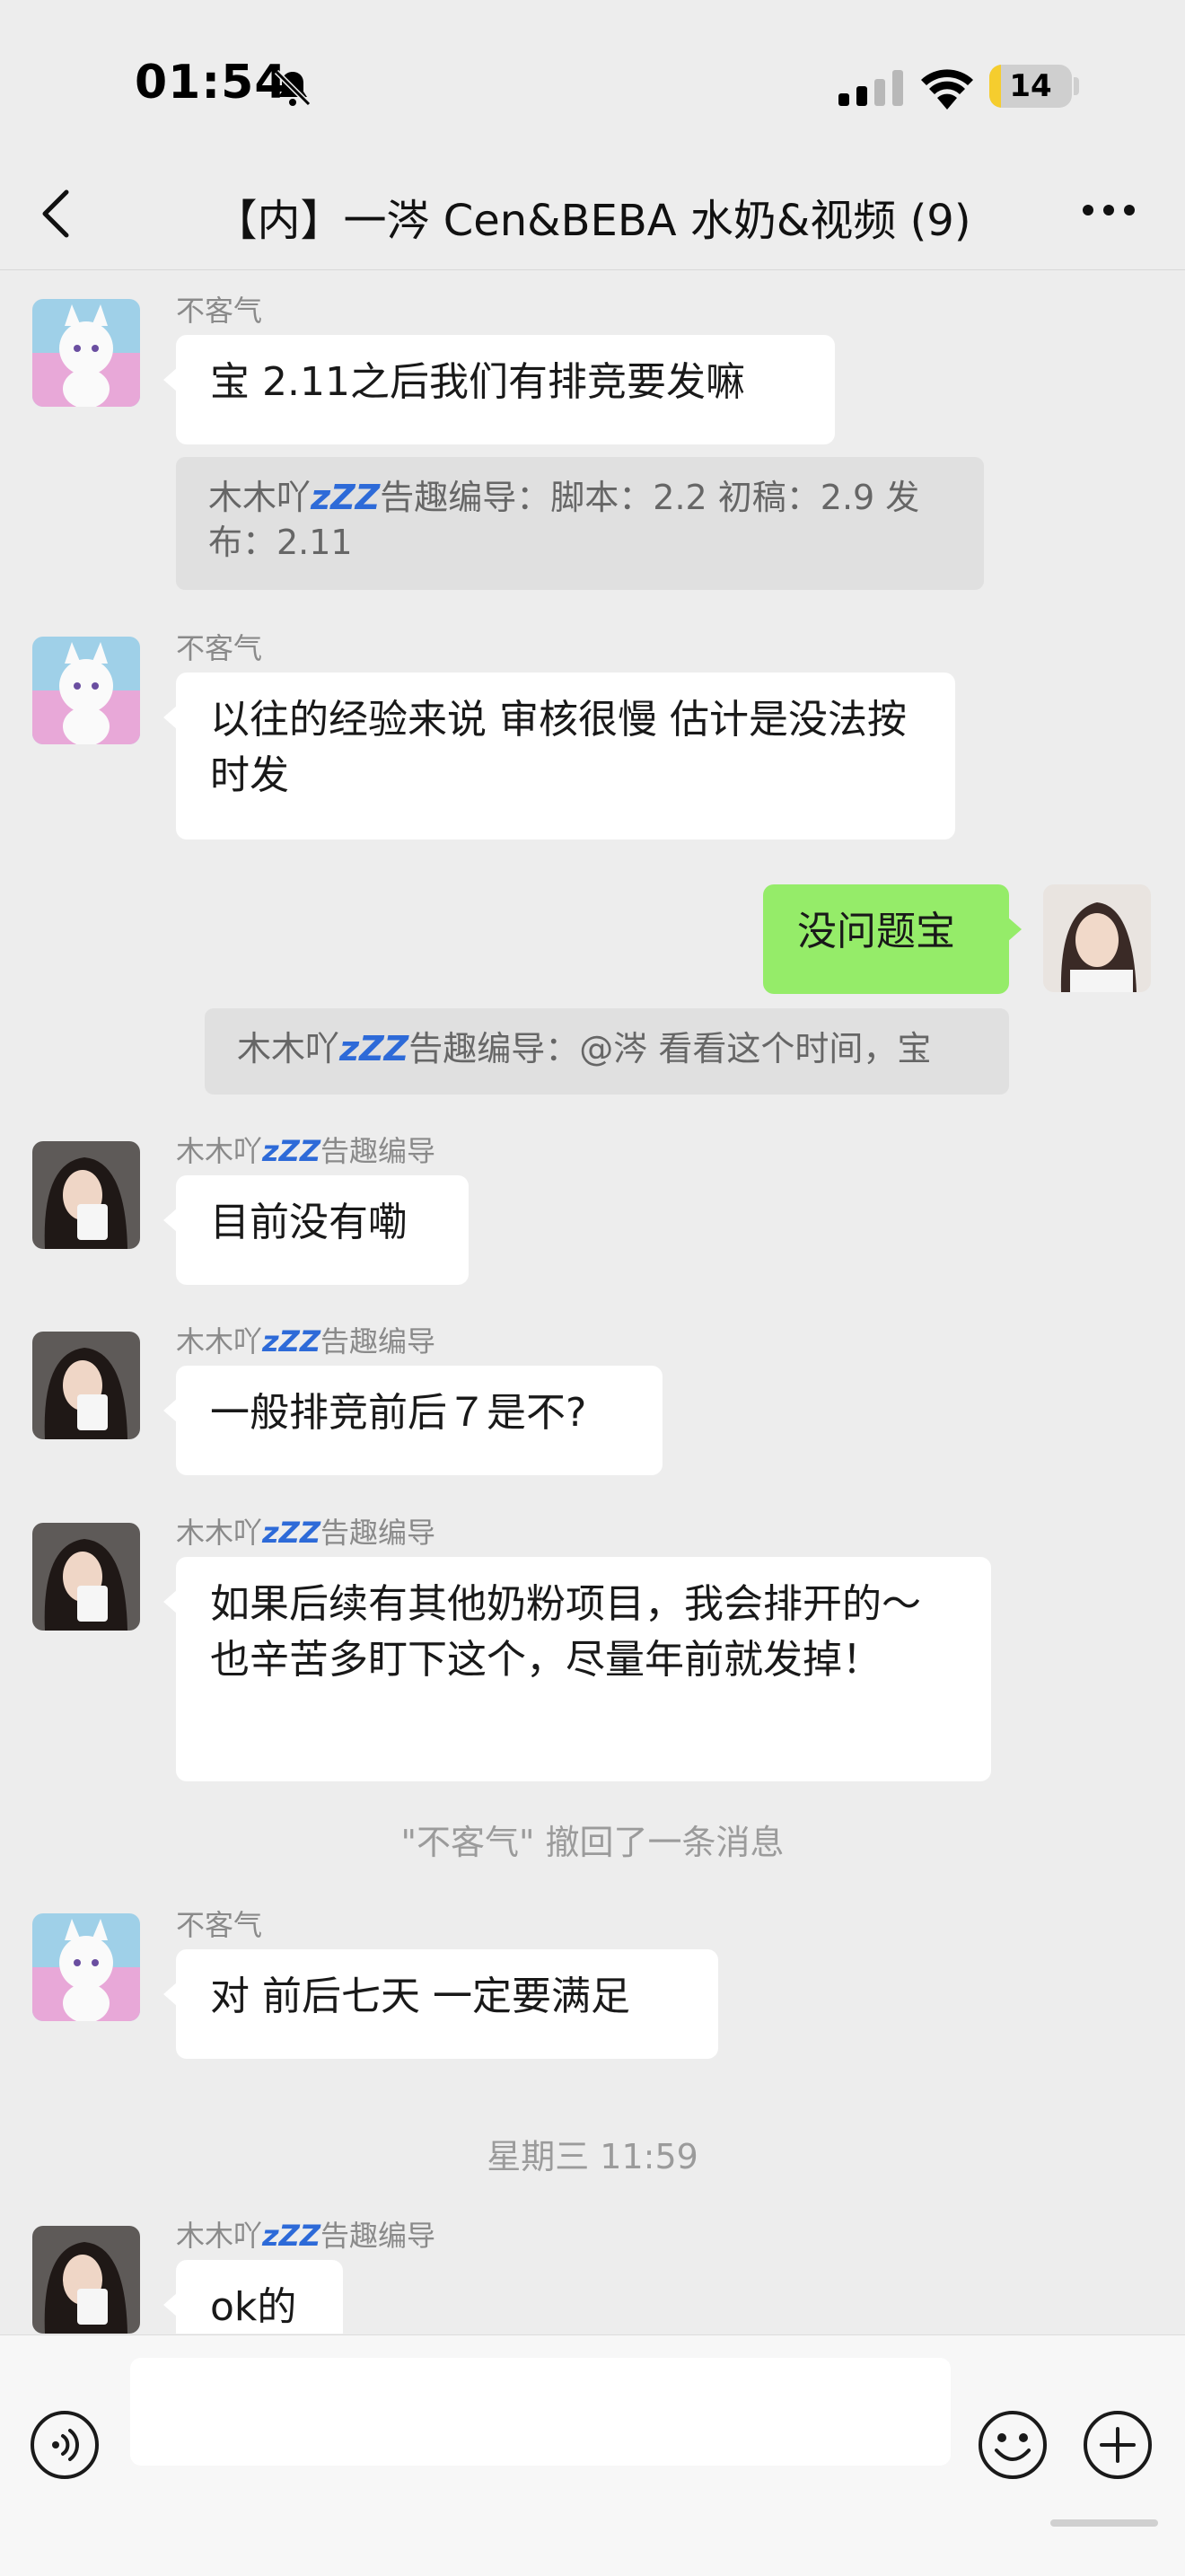 This screenshot has height=2576, width=1185. I want to click on more-ellipsis-icon, so click(1108, 210).